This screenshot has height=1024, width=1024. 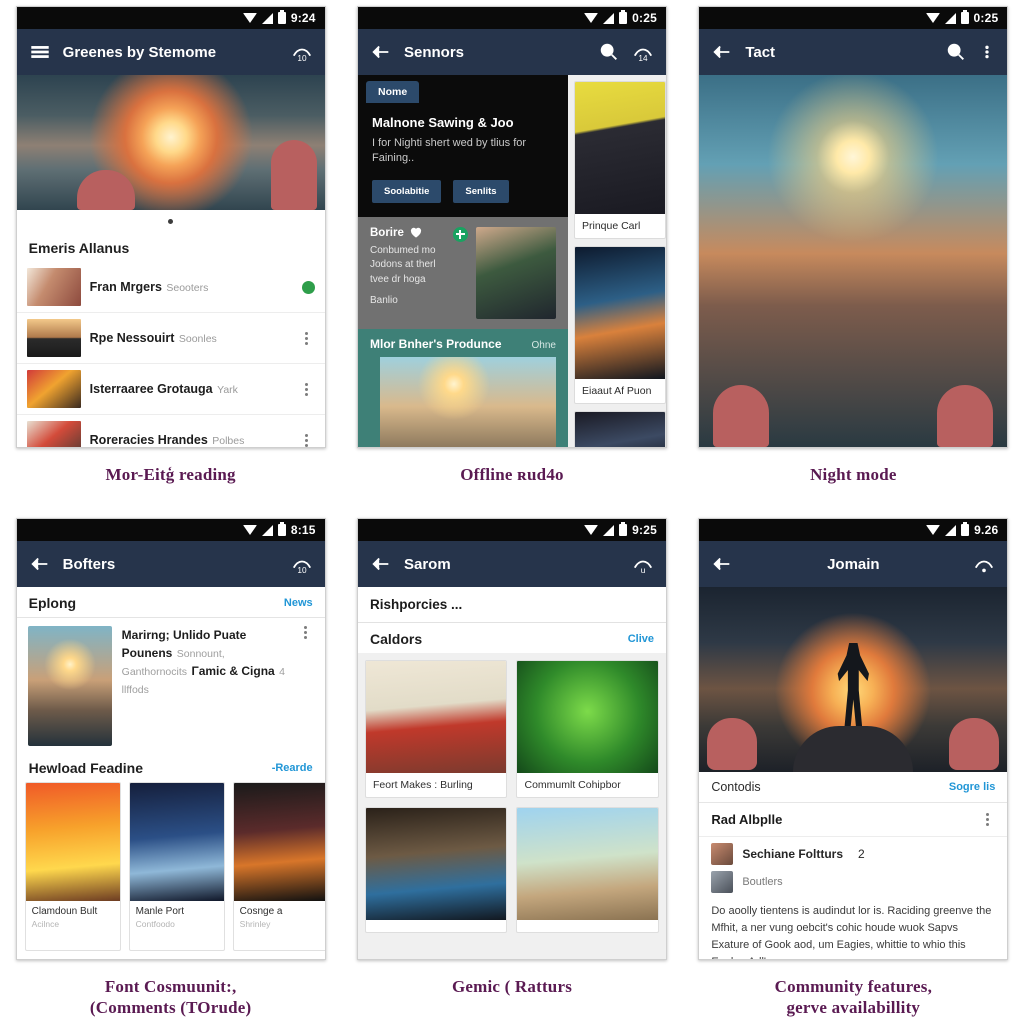 What do you see at coordinates (511, 806) in the screenshot?
I see `cover-grid: Feort Makes : Burling Commumlt Cohipbor` at bounding box center [511, 806].